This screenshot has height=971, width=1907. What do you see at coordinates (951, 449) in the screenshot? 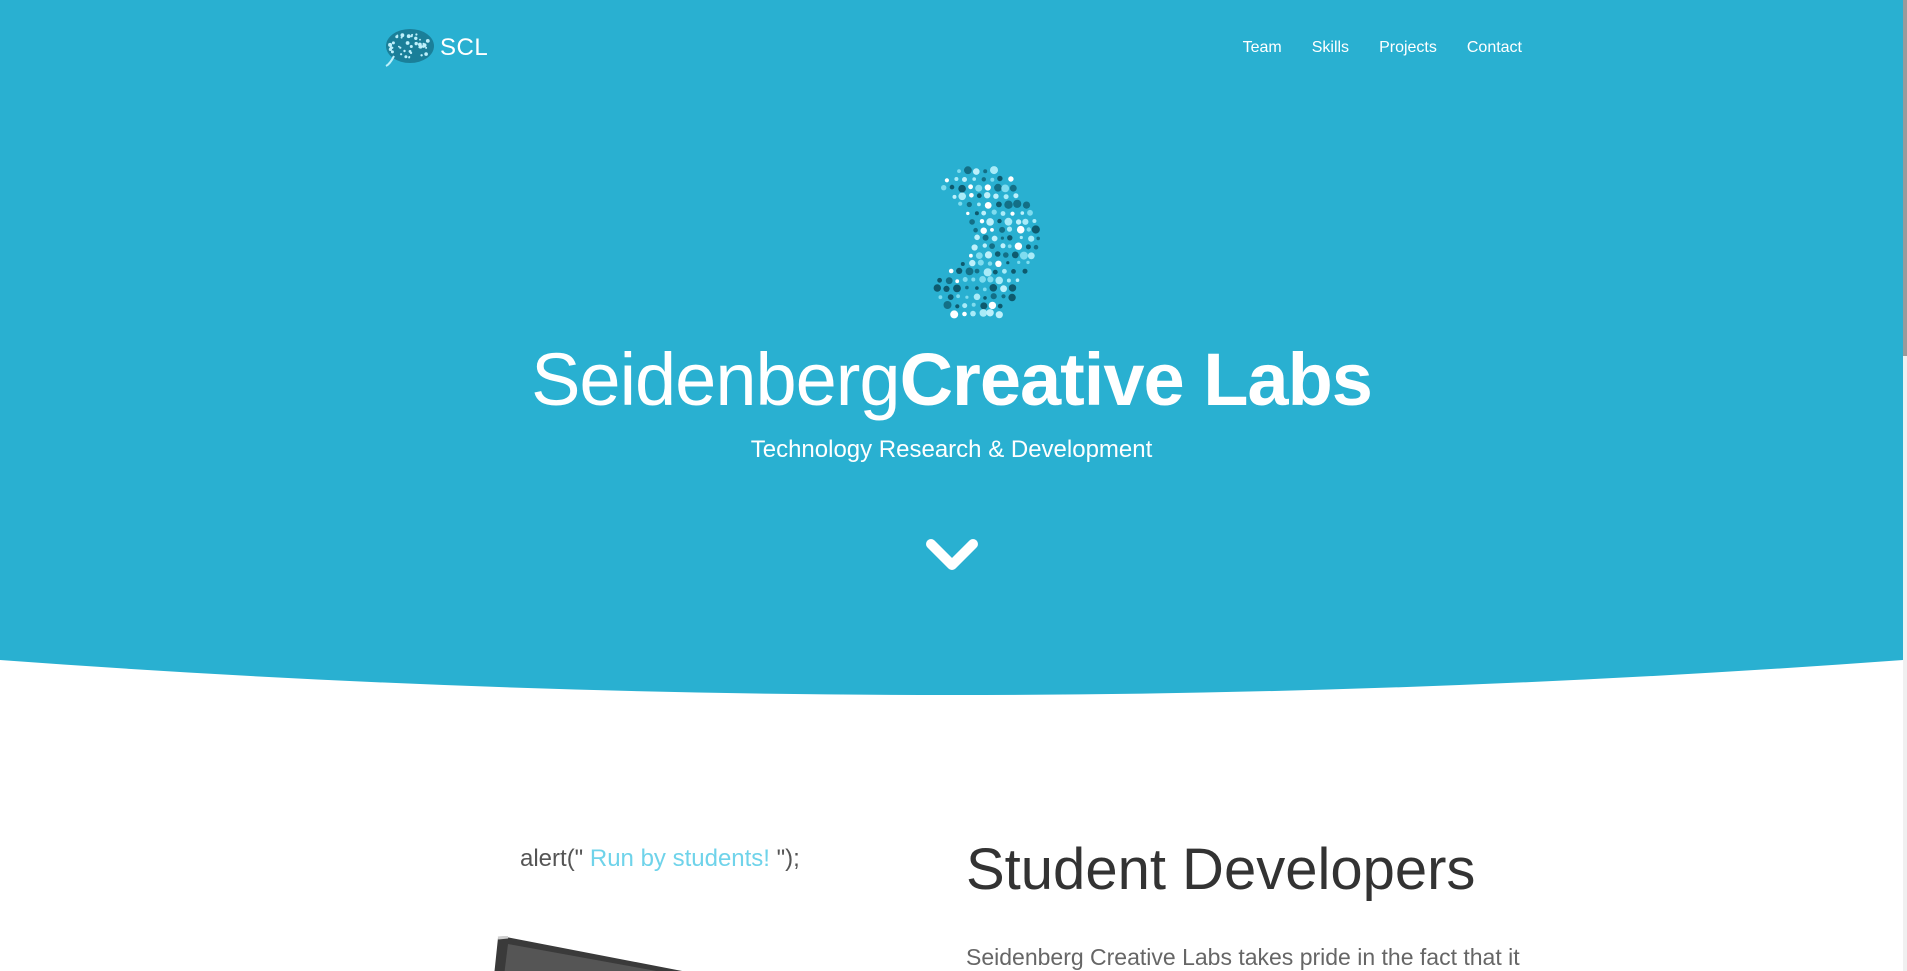
I see `hero-subtitle: Technology Research & Development` at bounding box center [951, 449].